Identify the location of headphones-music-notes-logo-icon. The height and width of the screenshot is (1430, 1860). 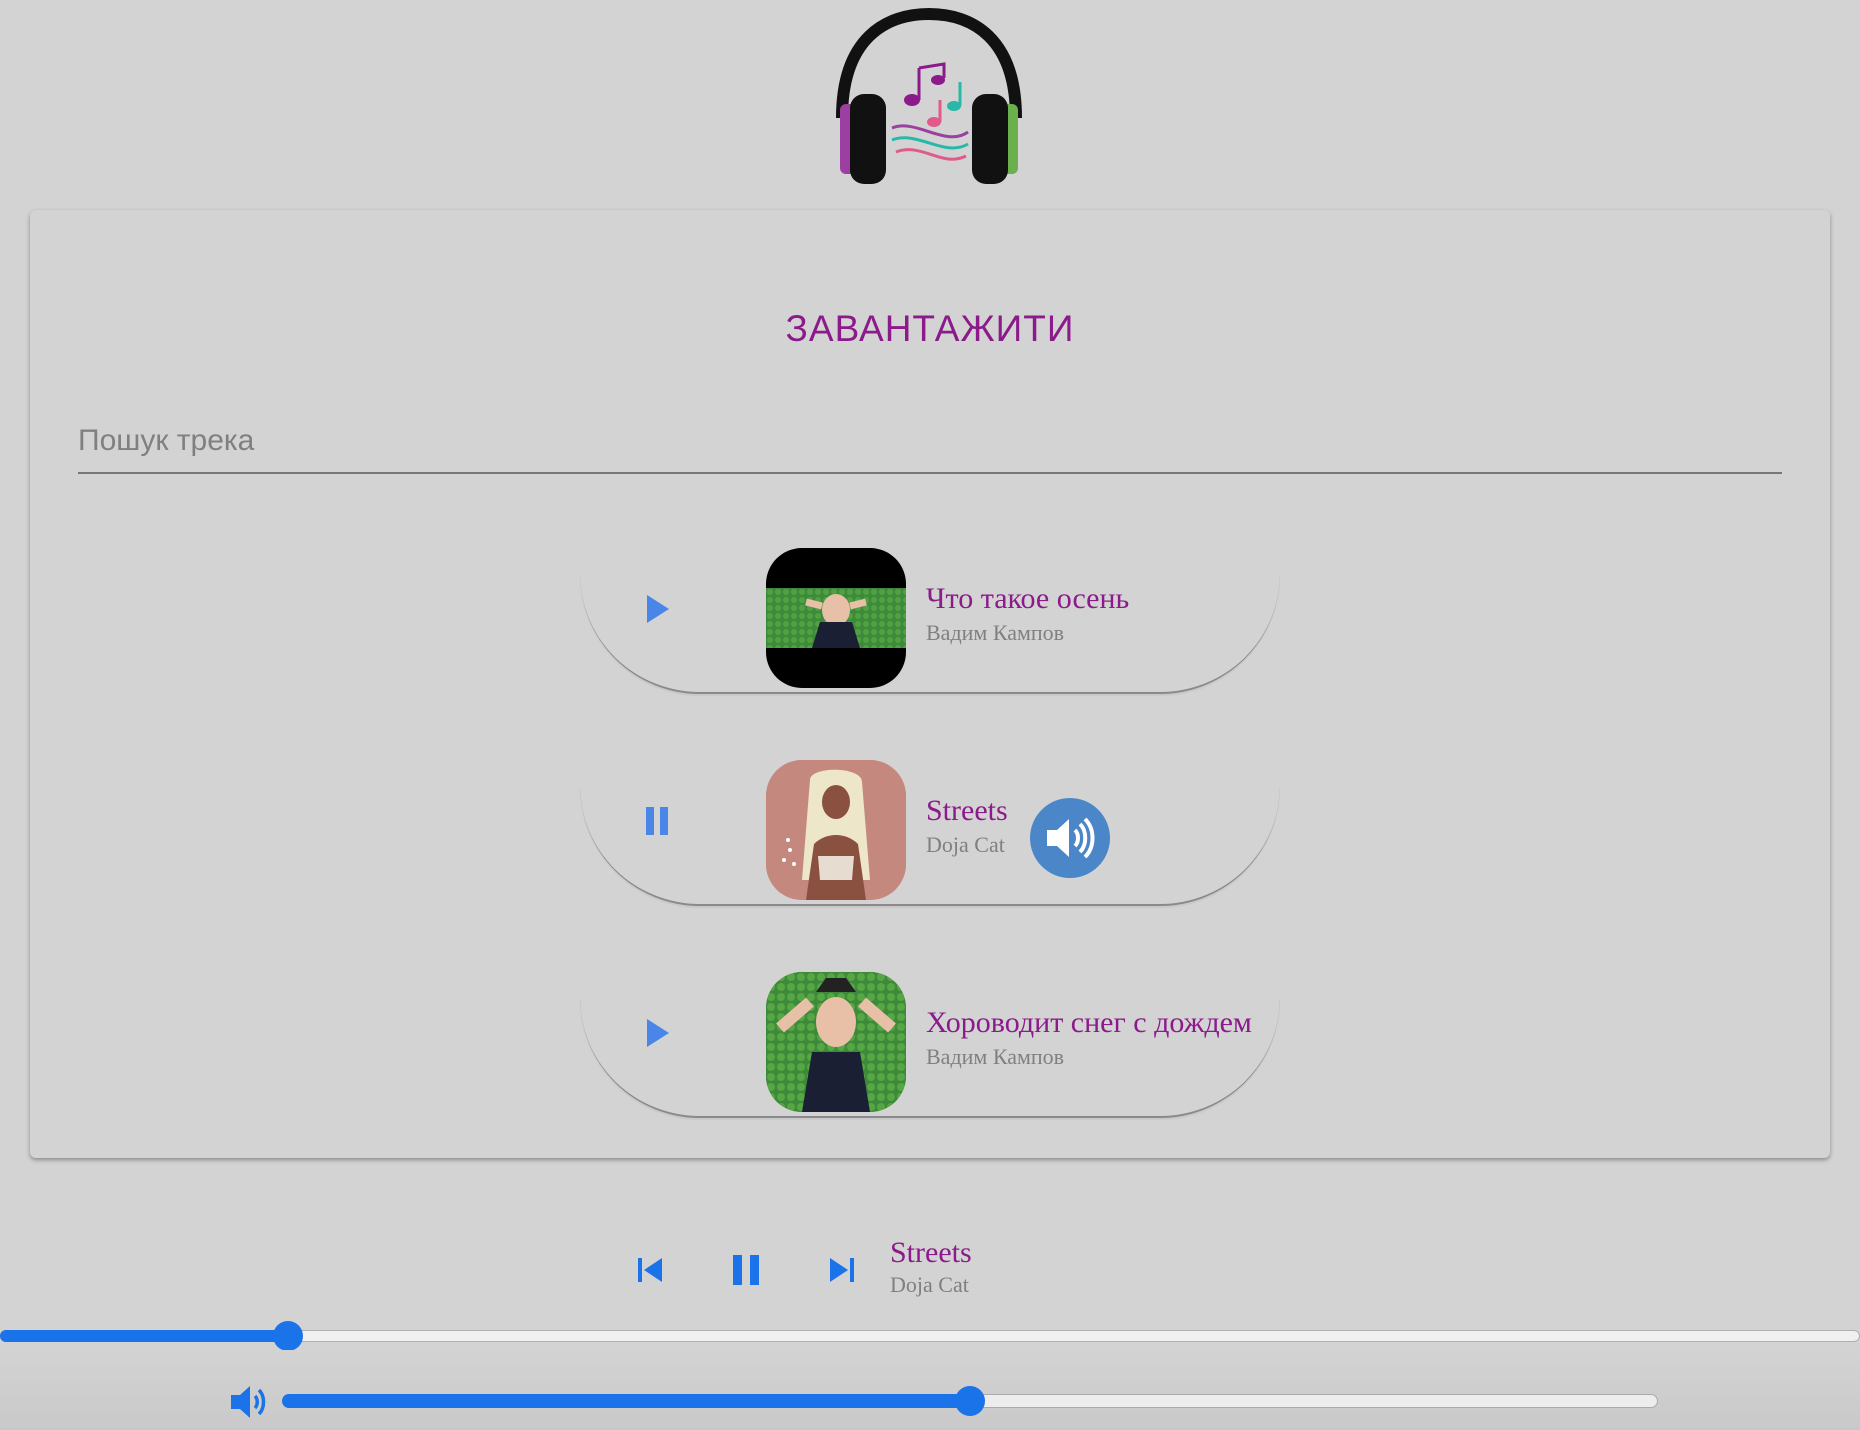
(929, 95).